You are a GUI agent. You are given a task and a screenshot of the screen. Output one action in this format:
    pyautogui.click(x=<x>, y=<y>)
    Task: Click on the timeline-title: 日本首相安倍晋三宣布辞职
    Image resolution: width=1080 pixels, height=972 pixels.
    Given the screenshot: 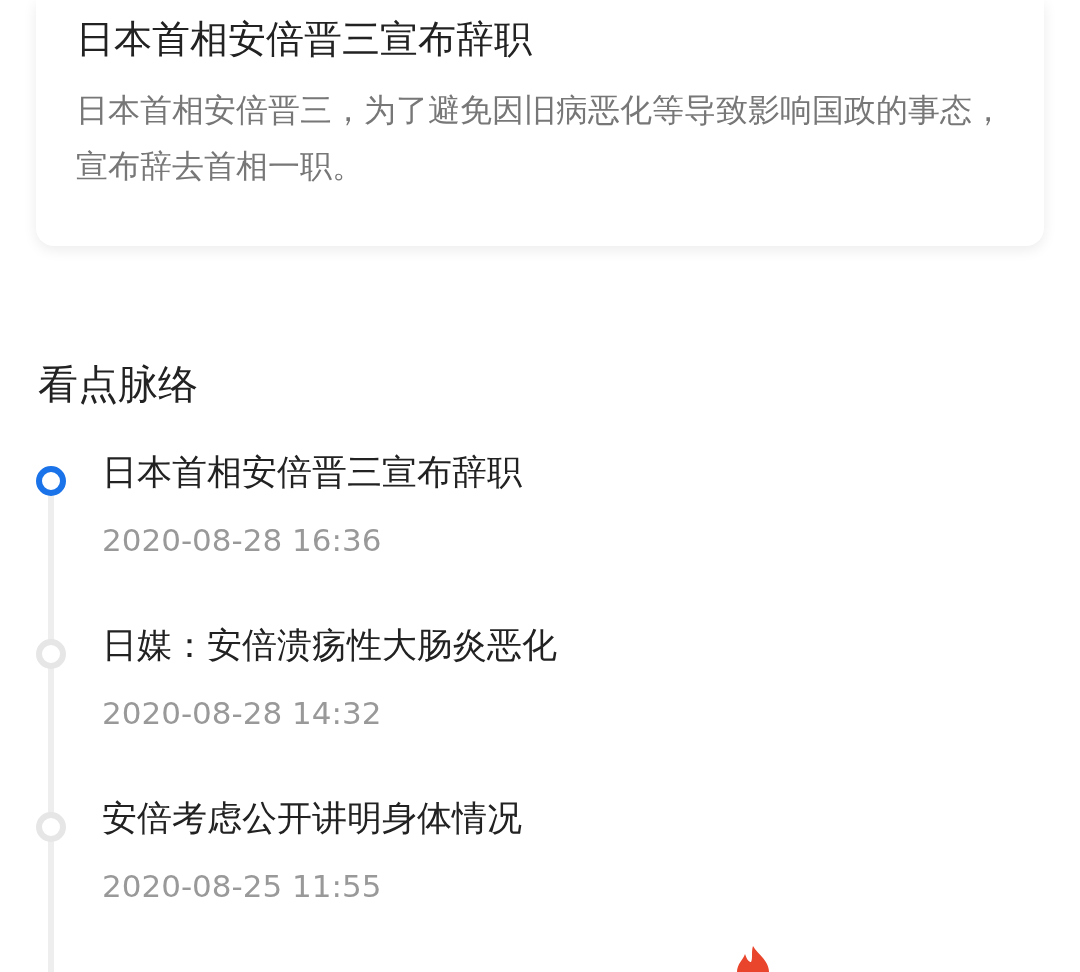 What is the action you would take?
    pyautogui.click(x=312, y=472)
    